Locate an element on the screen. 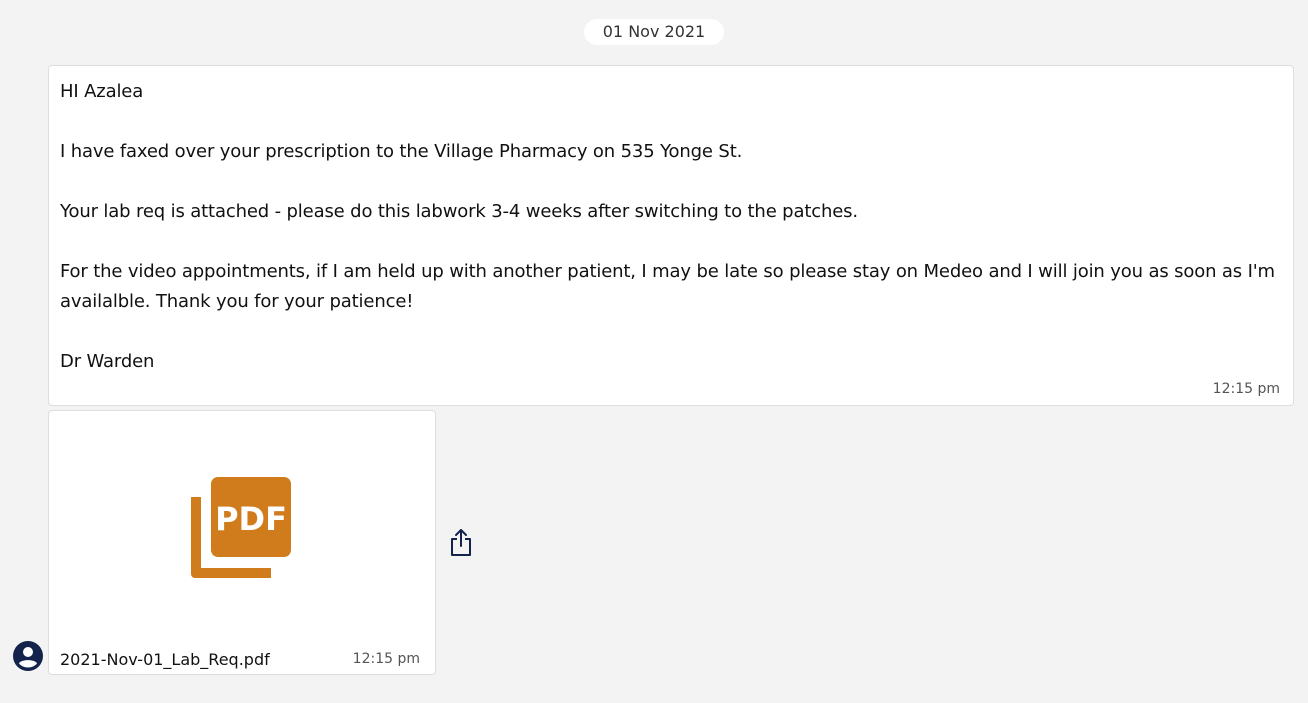  date-divider: 01 Nov 2021 is located at coordinates (654, 32).